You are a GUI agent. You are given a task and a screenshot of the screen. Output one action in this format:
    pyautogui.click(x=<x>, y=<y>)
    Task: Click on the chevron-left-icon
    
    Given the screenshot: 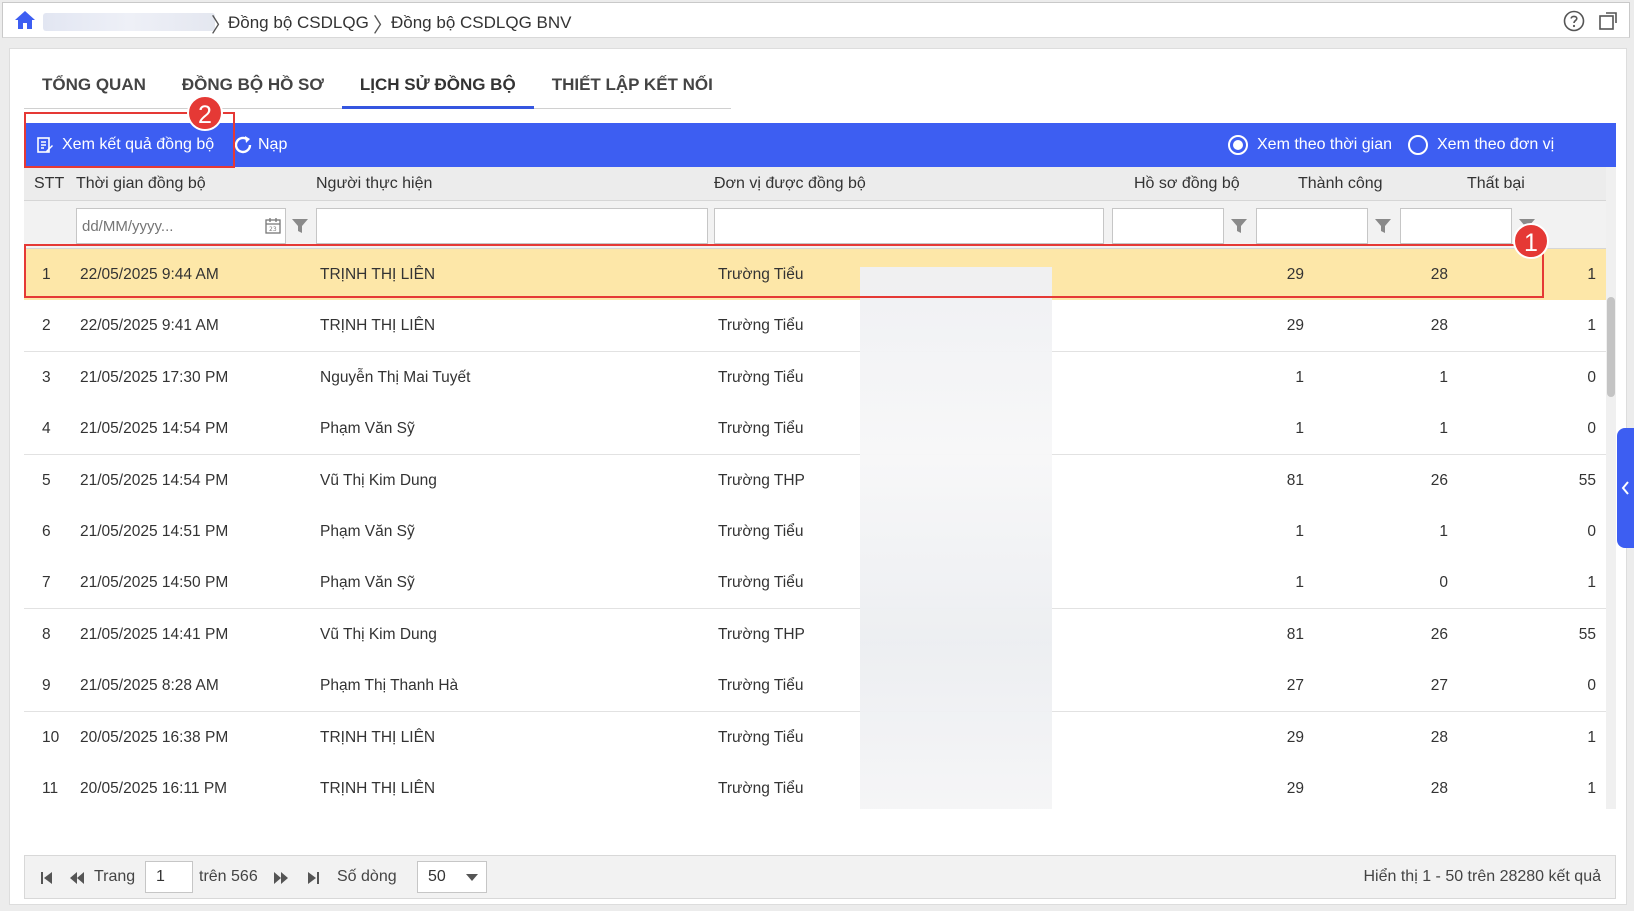 What is the action you would take?
    pyautogui.click(x=1625, y=488)
    